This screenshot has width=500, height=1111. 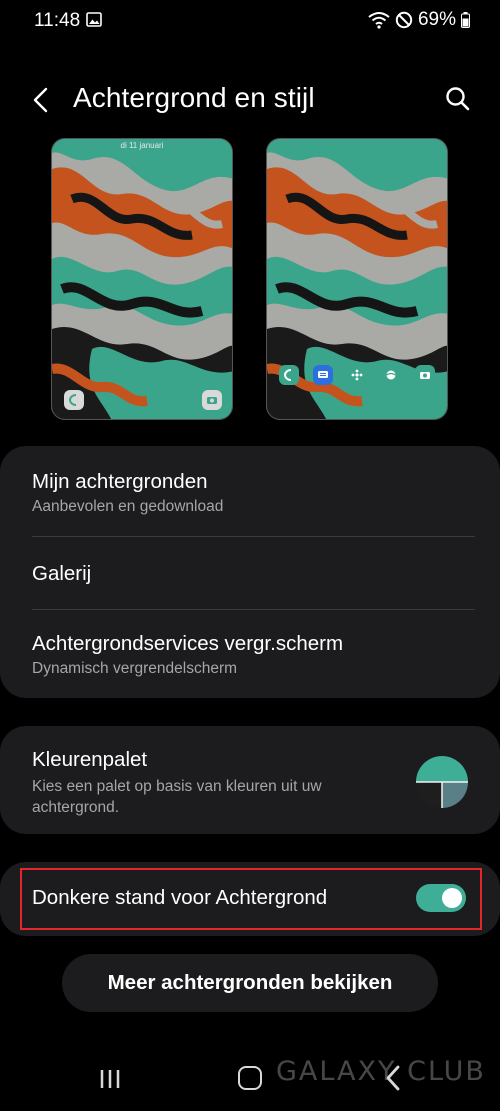 I want to click on more-wallpapers-button: Meer achtergronden bekijken, so click(x=250, y=983).